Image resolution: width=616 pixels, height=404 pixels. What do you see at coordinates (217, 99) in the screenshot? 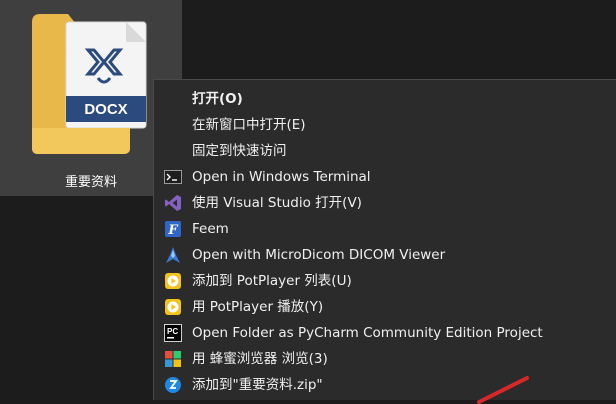
I see `menu-item-label: 打开(O)` at bounding box center [217, 99].